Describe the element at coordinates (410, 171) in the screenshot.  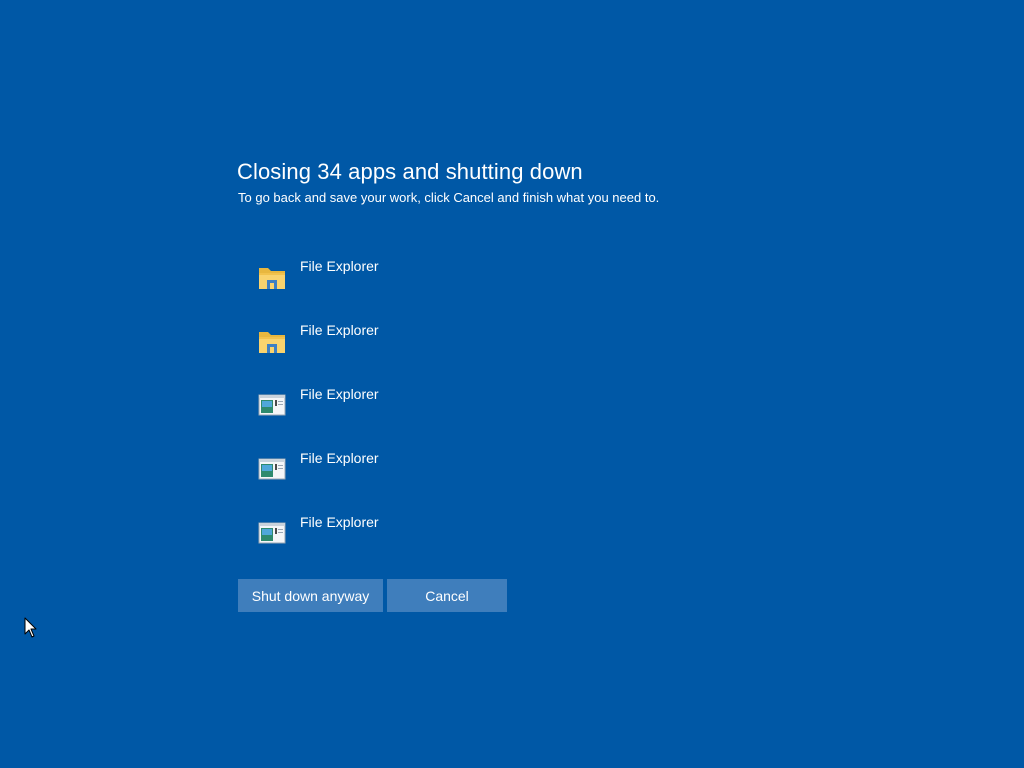
I see `page-title: Closing 34 apps and shutting down` at that location.